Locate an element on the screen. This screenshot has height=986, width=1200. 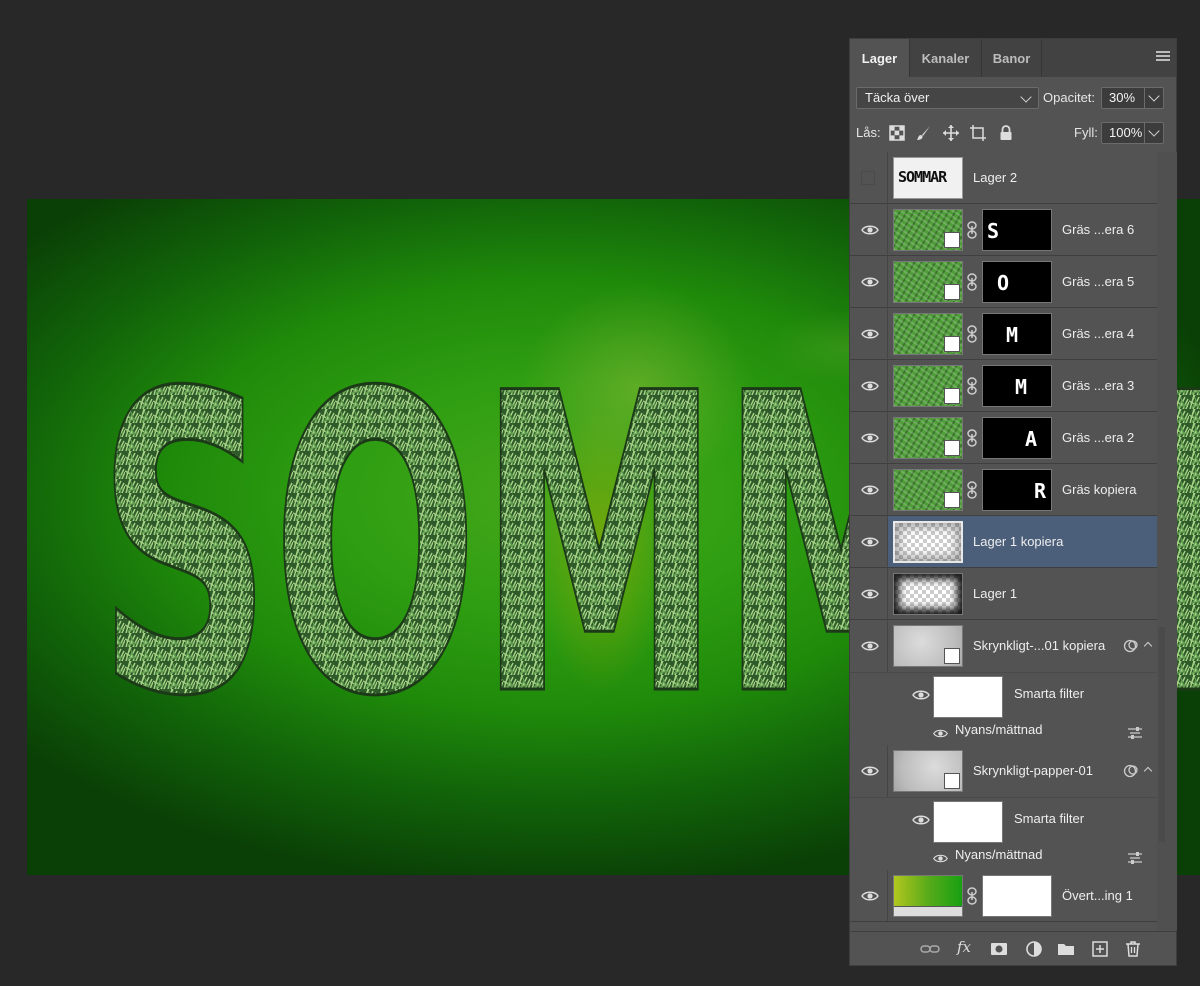
layer-row: R Gräs kopiera is located at coordinates (1003, 490).